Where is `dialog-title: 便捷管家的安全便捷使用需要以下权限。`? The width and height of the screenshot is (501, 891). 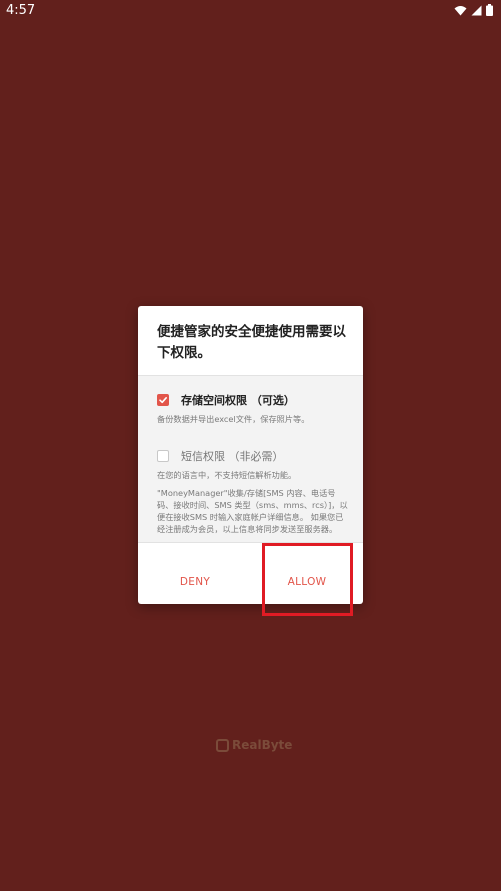 dialog-title: 便捷管家的安全便捷使用需要以下权限。 is located at coordinates (251, 342).